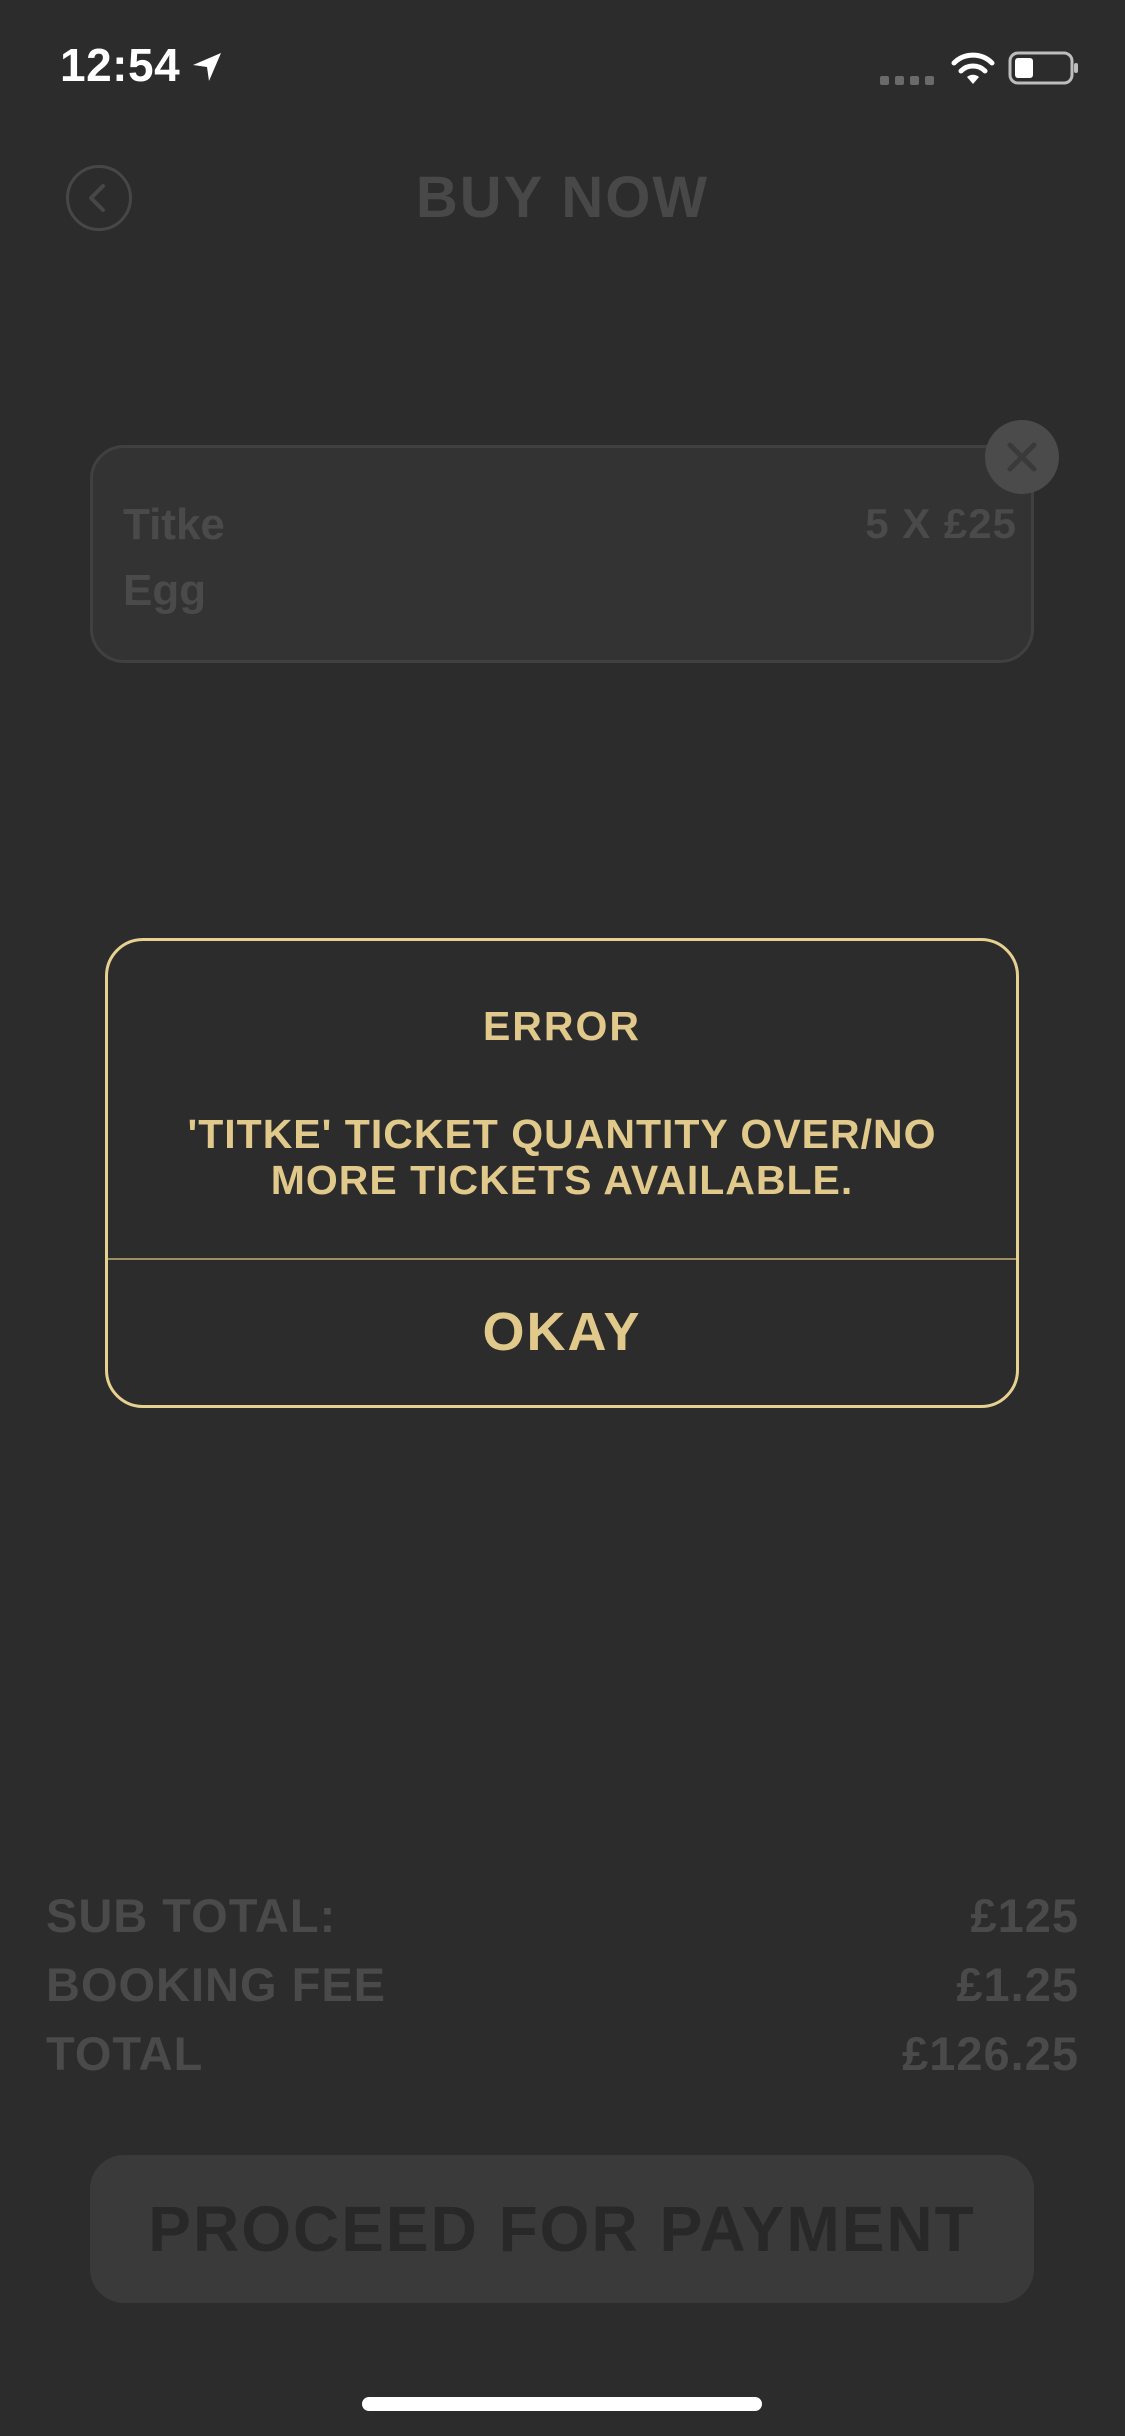  I want to click on wifi-icon, so click(973, 68).